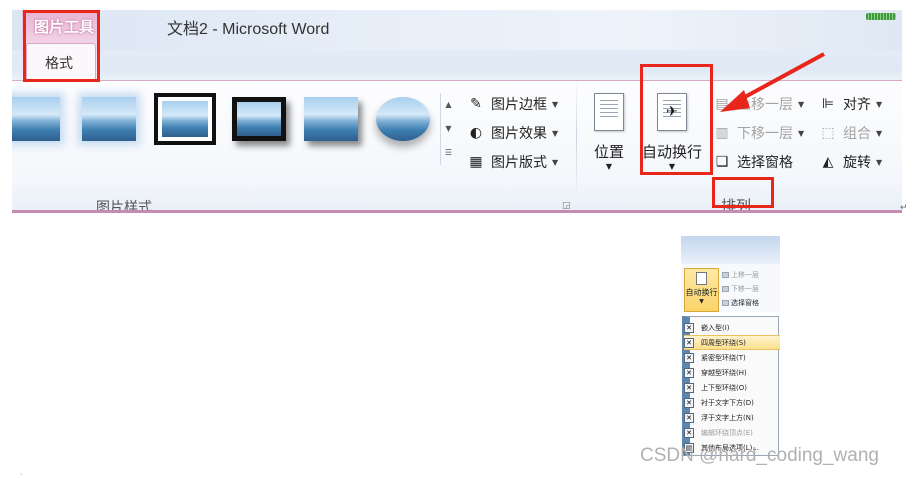  I want to click on wrap-points-icon: ✕, so click(689, 432).